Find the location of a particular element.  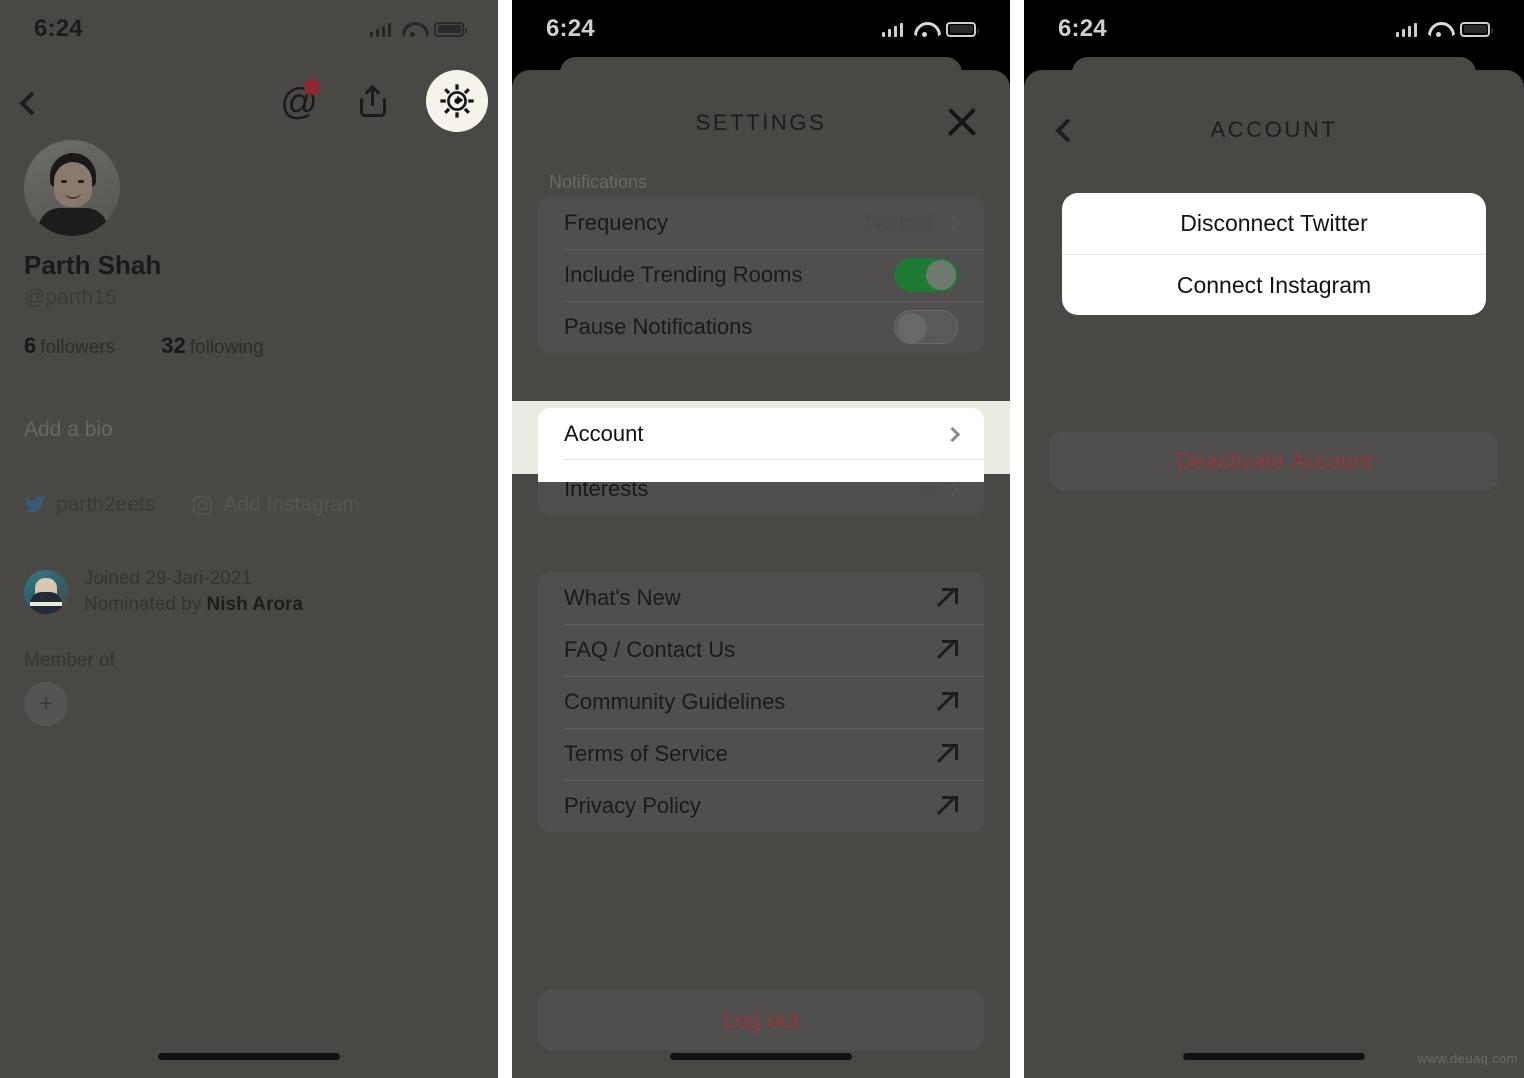

logout-button: Log out is located at coordinates (761, 1020).